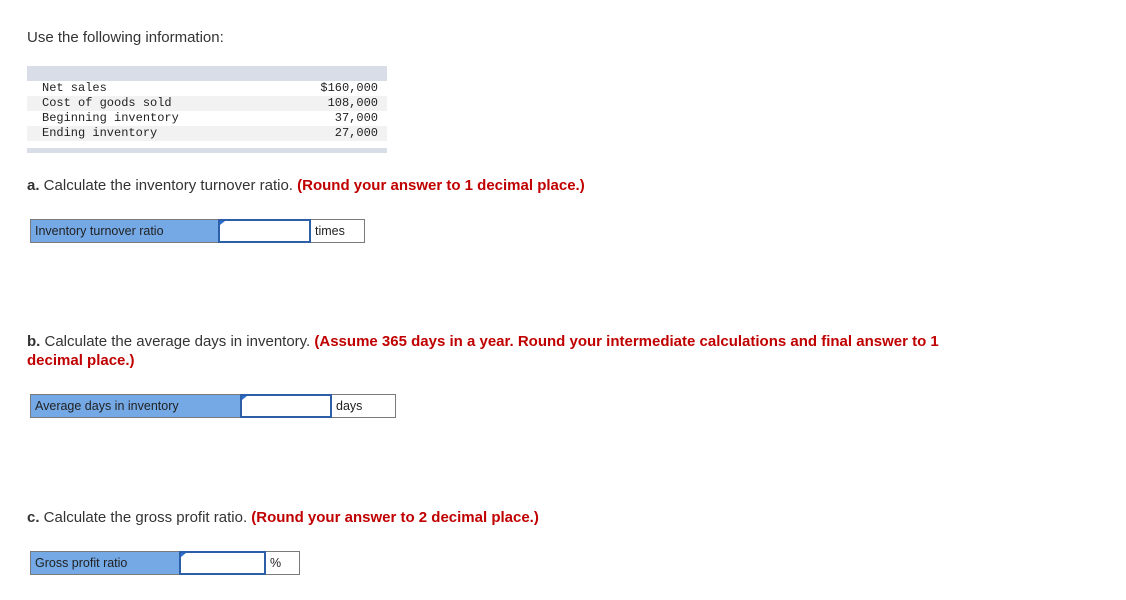 The width and height of the screenshot is (1126, 600). What do you see at coordinates (33, 517) in the screenshot?
I see `question-letter: c.` at bounding box center [33, 517].